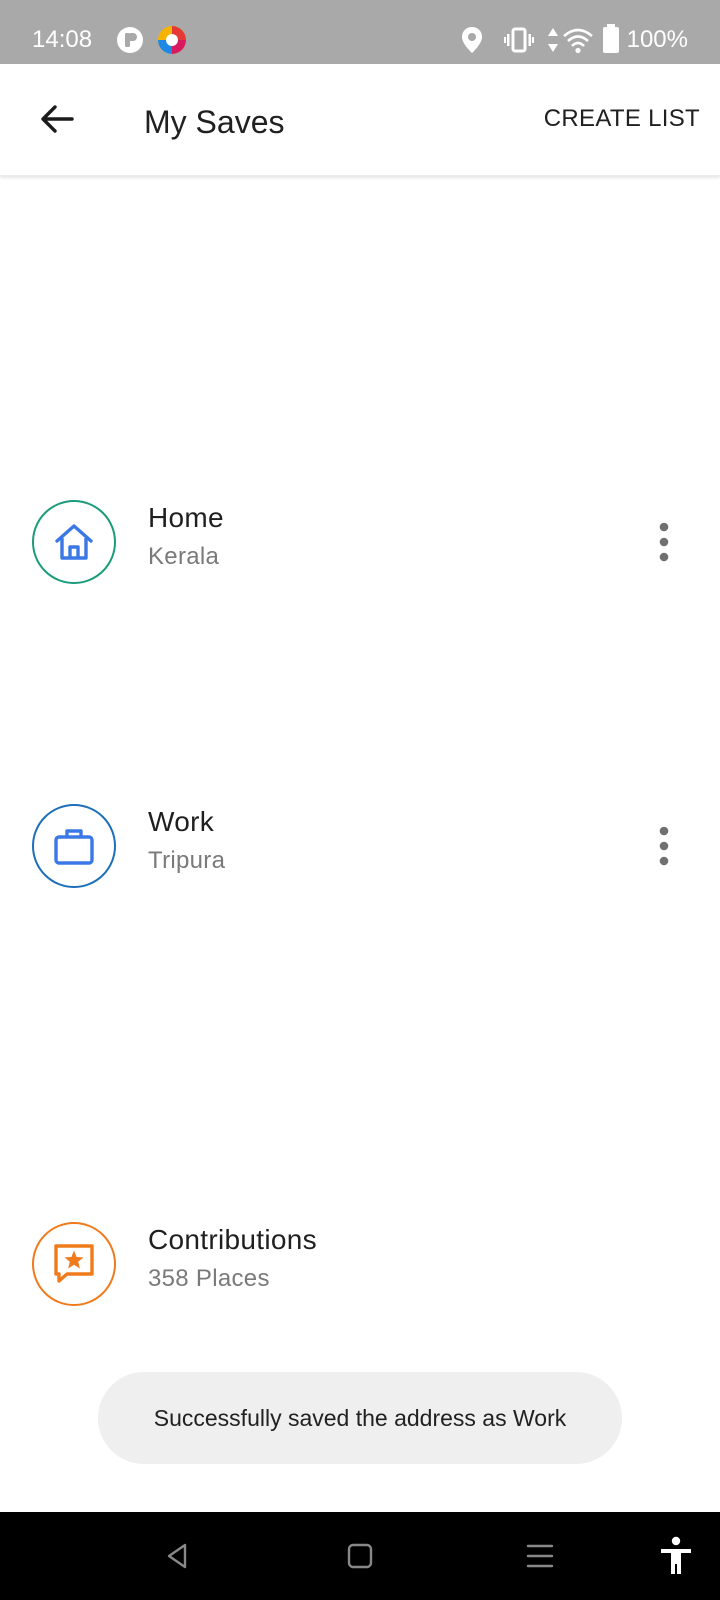 This screenshot has height=1600, width=720. I want to click on app-notification-icon, so click(130, 40).